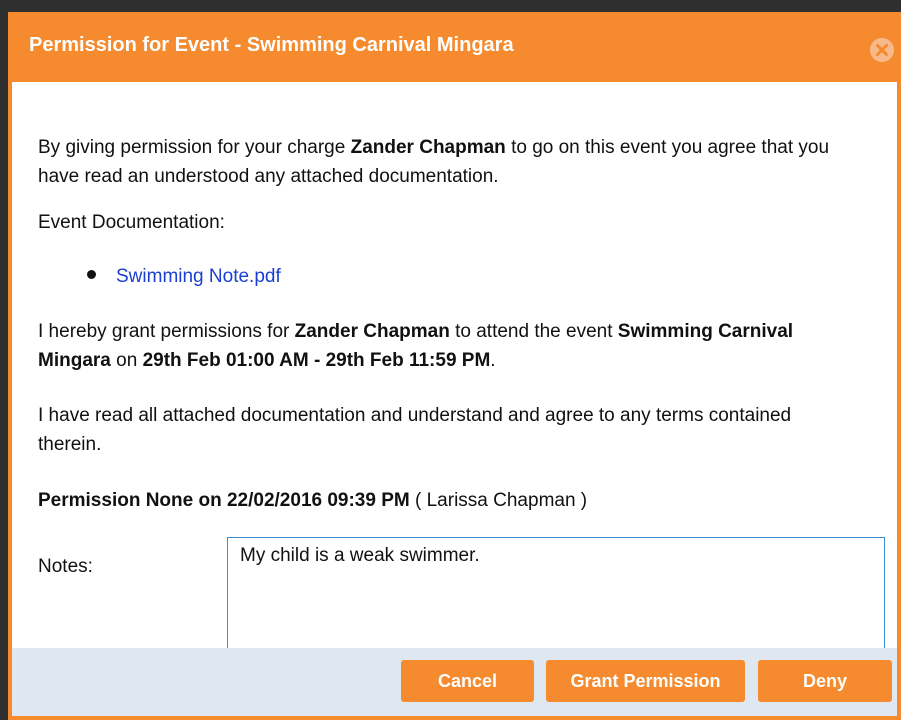 The width and height of the screenshot is (901, 720). What do you see at coordinates (65, 566) in the screenshot?
I see `notes-label: Notes:` at bounding box center [65, 566].